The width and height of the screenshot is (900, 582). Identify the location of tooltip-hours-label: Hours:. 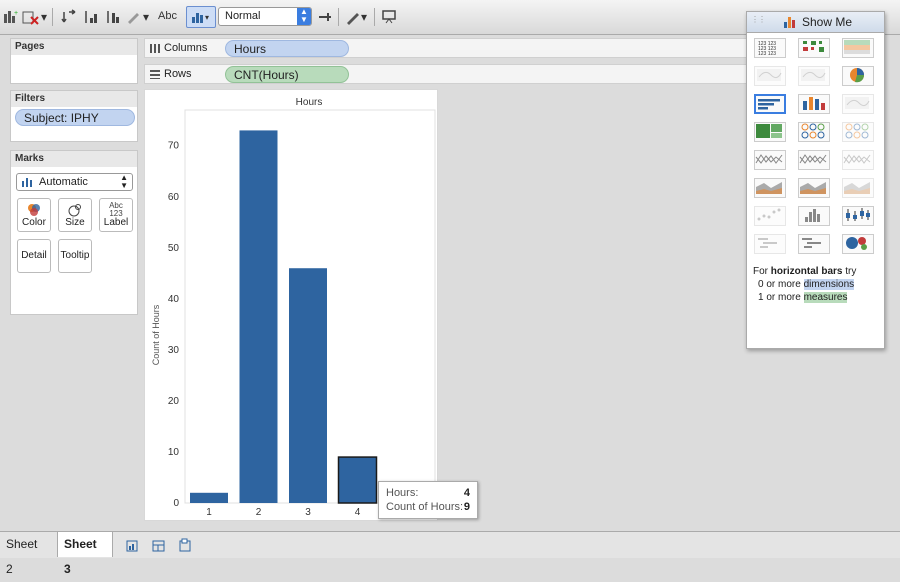
(402, 493).